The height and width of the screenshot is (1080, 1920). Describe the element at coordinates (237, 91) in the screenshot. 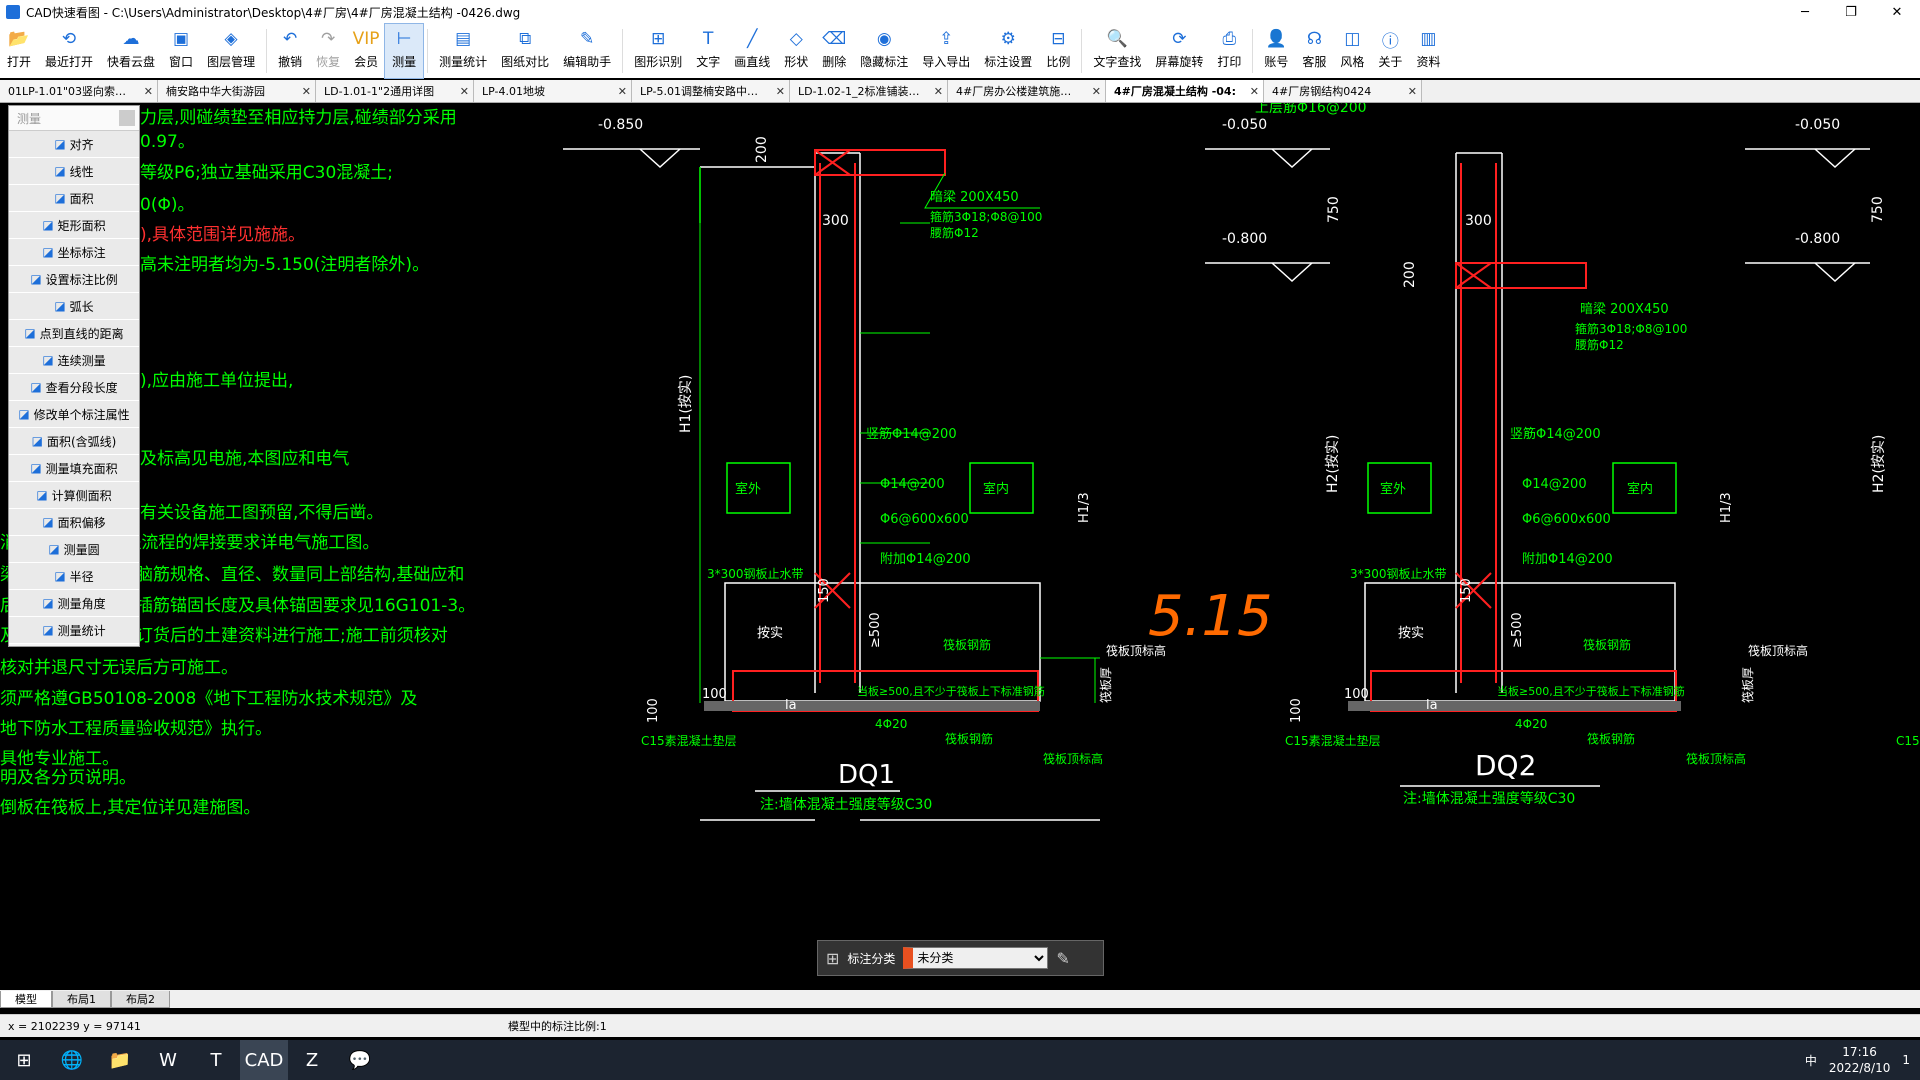

I see `document-tab: 楠安路中华大街游园 ✕` at that location.